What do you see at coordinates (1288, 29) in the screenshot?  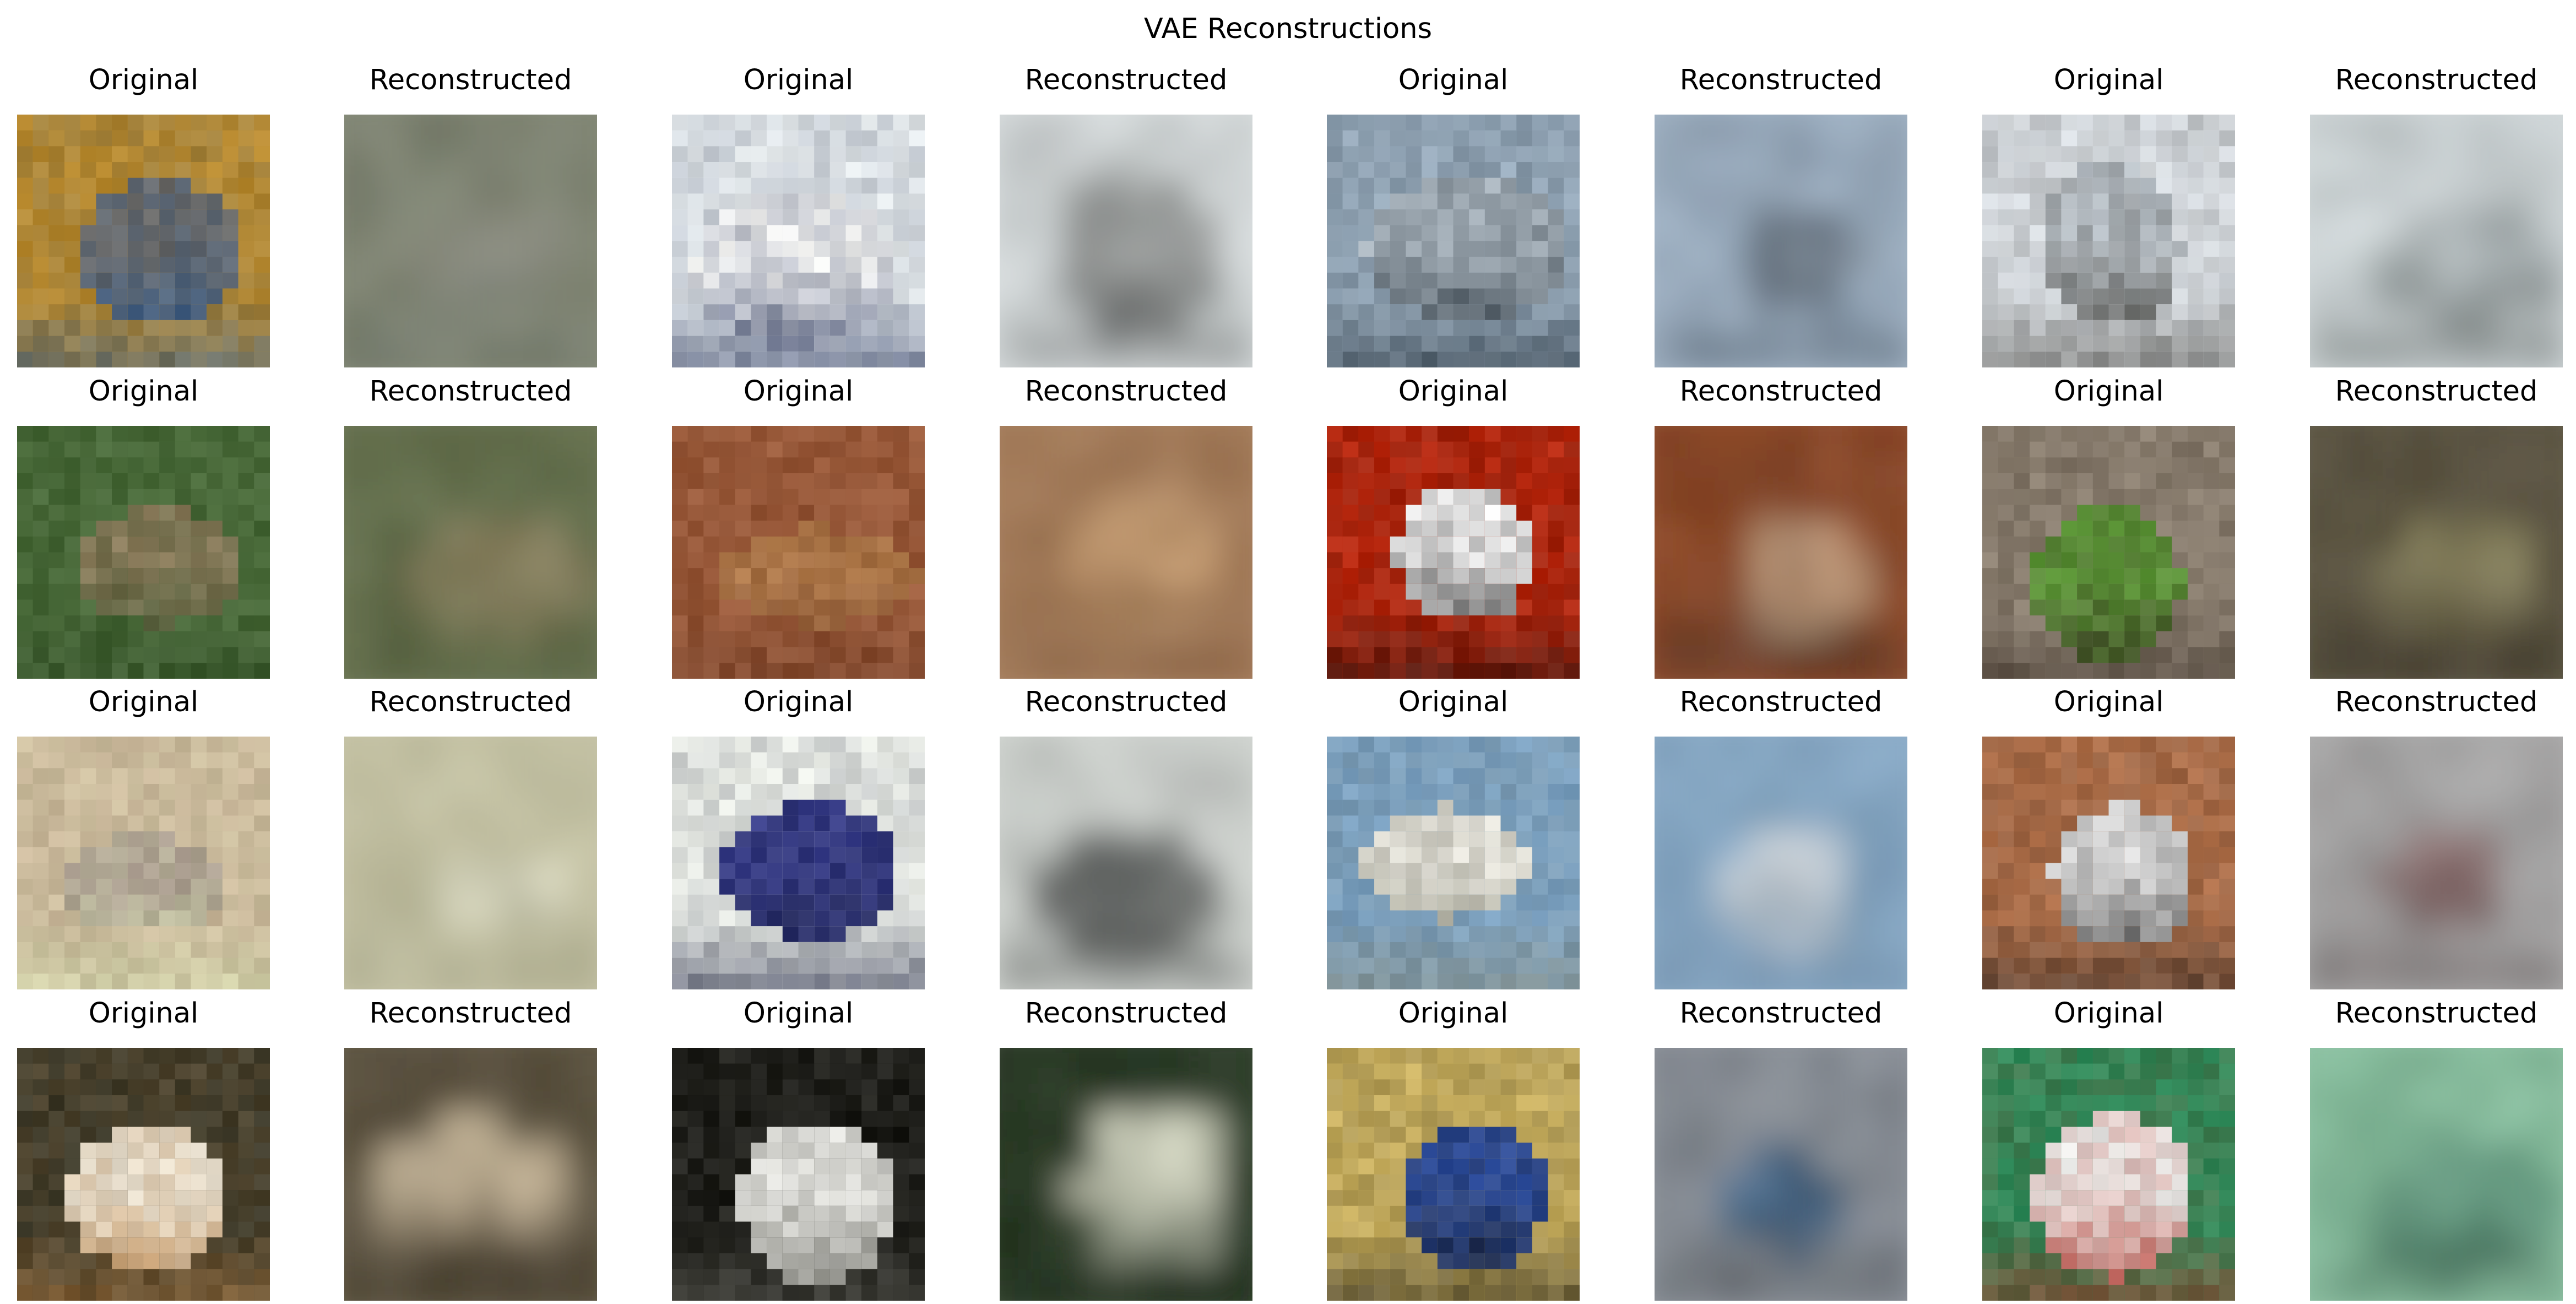 I see `figure-title: VAE Reconstructions` at bounding box center [1288, 29].